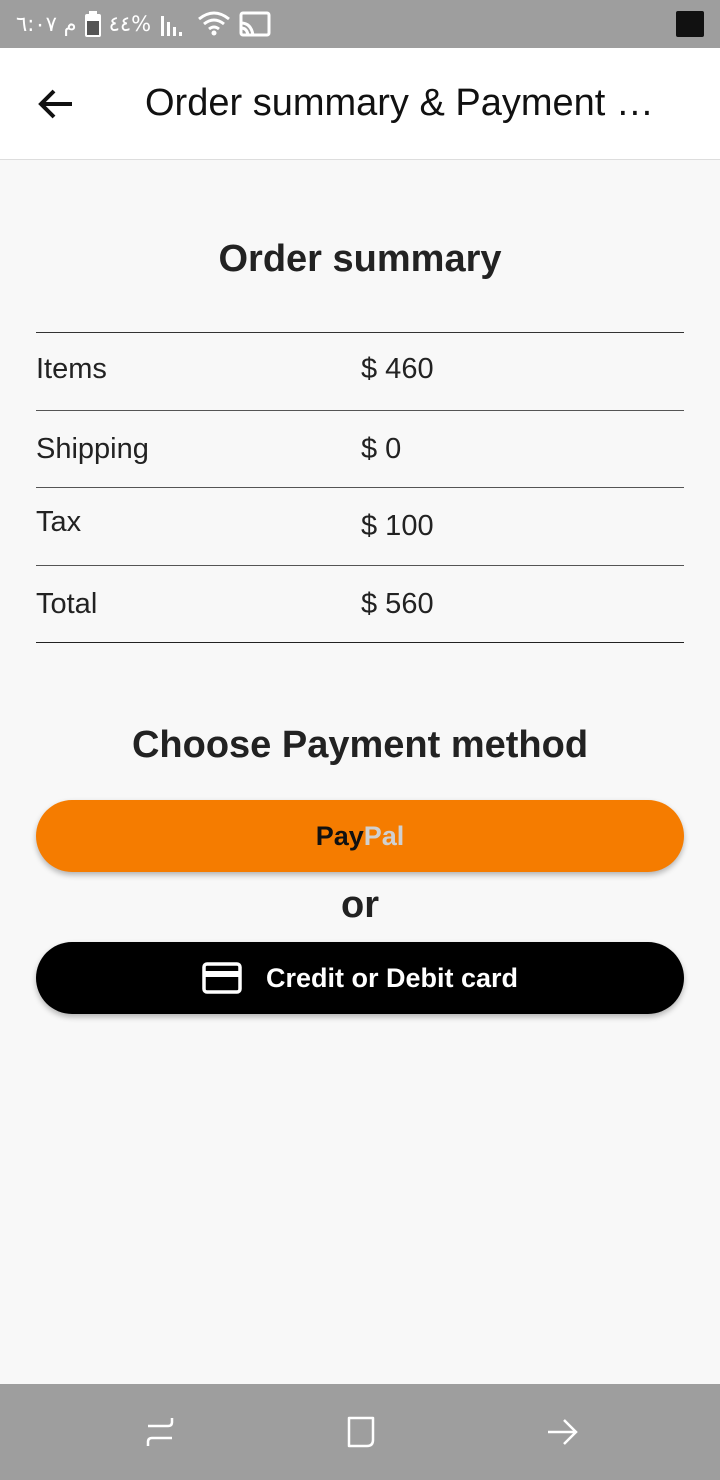  What do you see at coordinates (222, 978) in the screenshot?
I see `credit-card-icon` at bounding box center [222, 978].